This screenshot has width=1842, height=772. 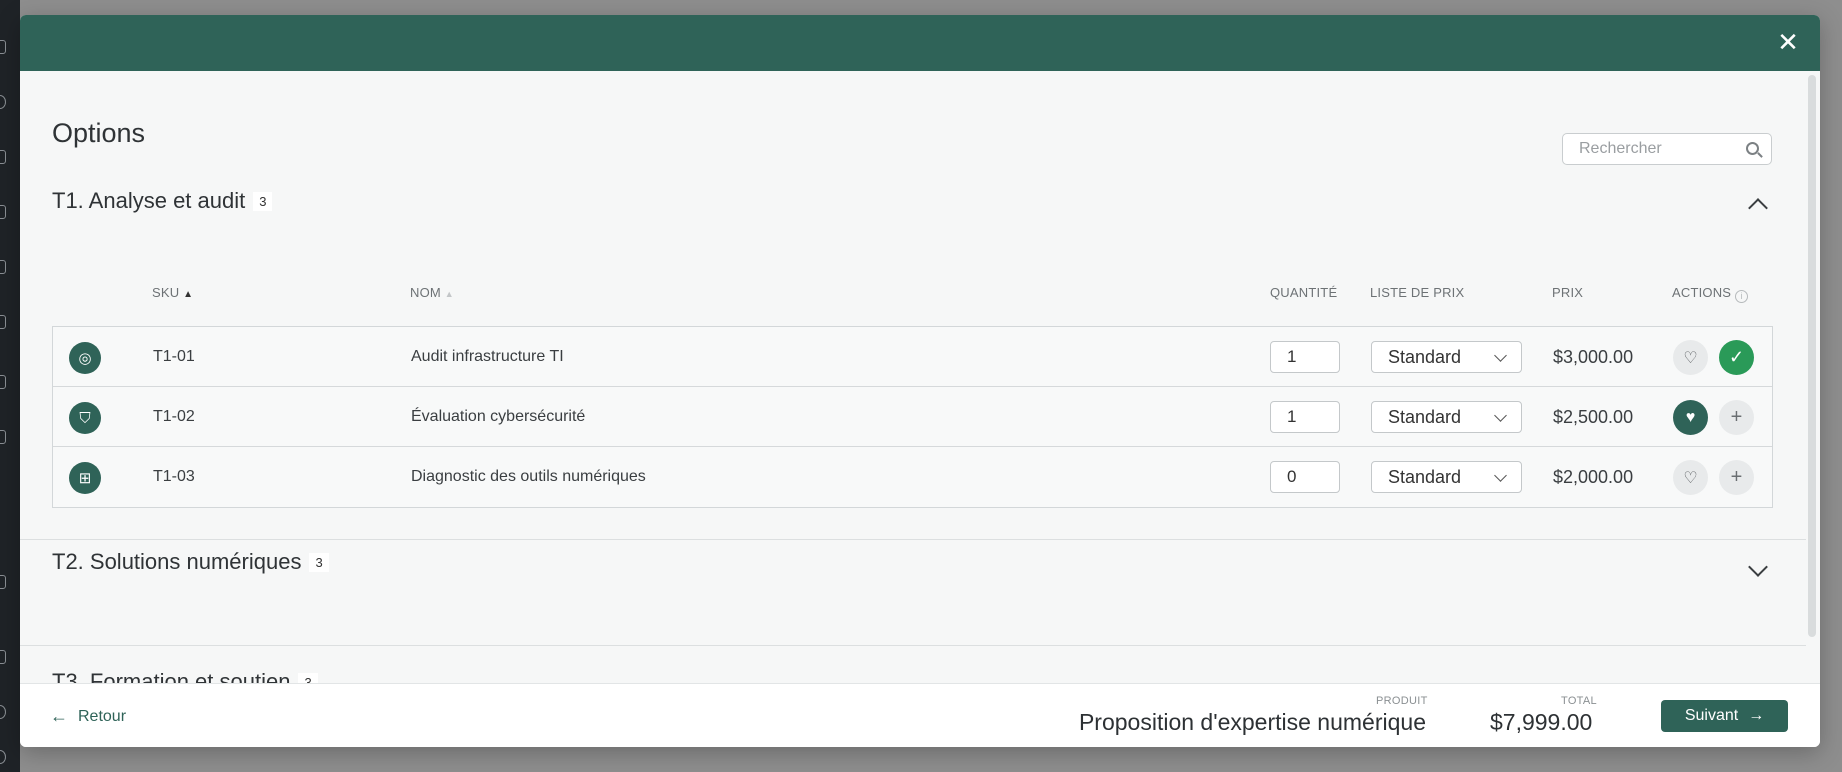 What do you see at coordinates (99, 133) in the screenshot?
I see `page-title: Options` at bounding box center [99, 133].